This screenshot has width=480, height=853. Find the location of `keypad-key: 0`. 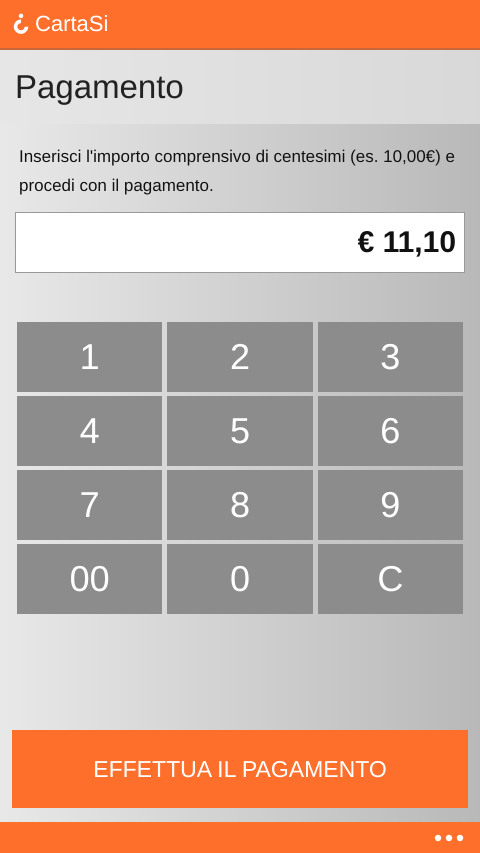

keypad-key: 0 is located at coordinates (240, 579).